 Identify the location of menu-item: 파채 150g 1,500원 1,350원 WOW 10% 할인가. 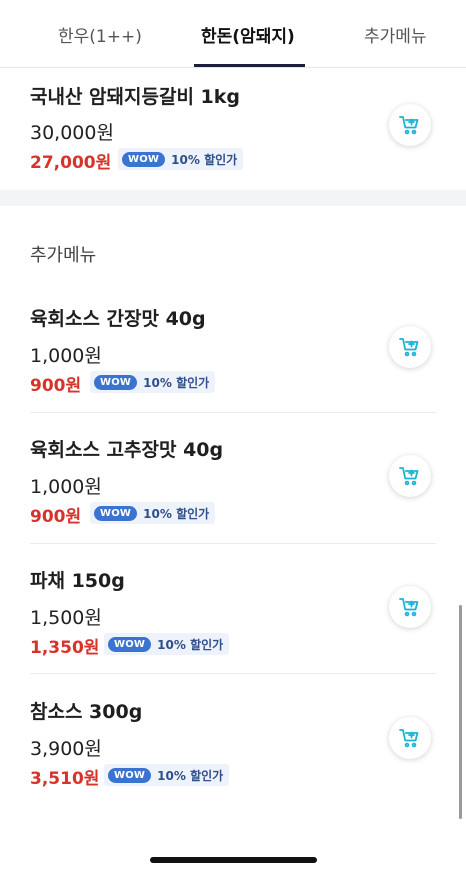
(233, 616).